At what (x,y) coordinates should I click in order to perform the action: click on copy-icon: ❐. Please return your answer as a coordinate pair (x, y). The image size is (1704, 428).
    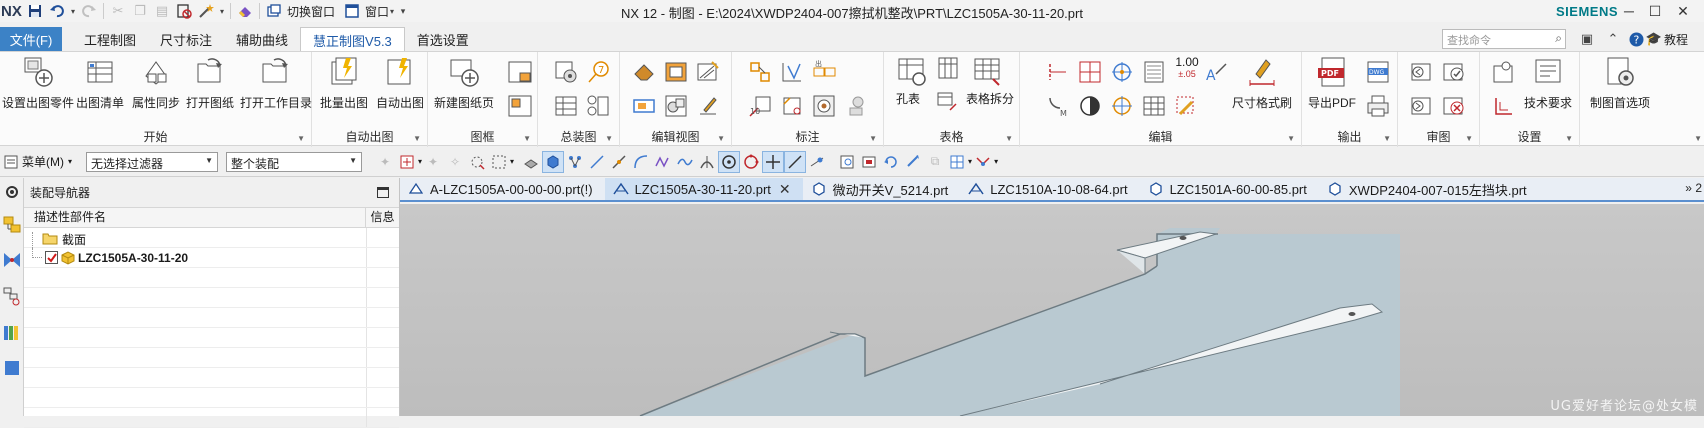
    Looking at the image, I should click on (140, 11).